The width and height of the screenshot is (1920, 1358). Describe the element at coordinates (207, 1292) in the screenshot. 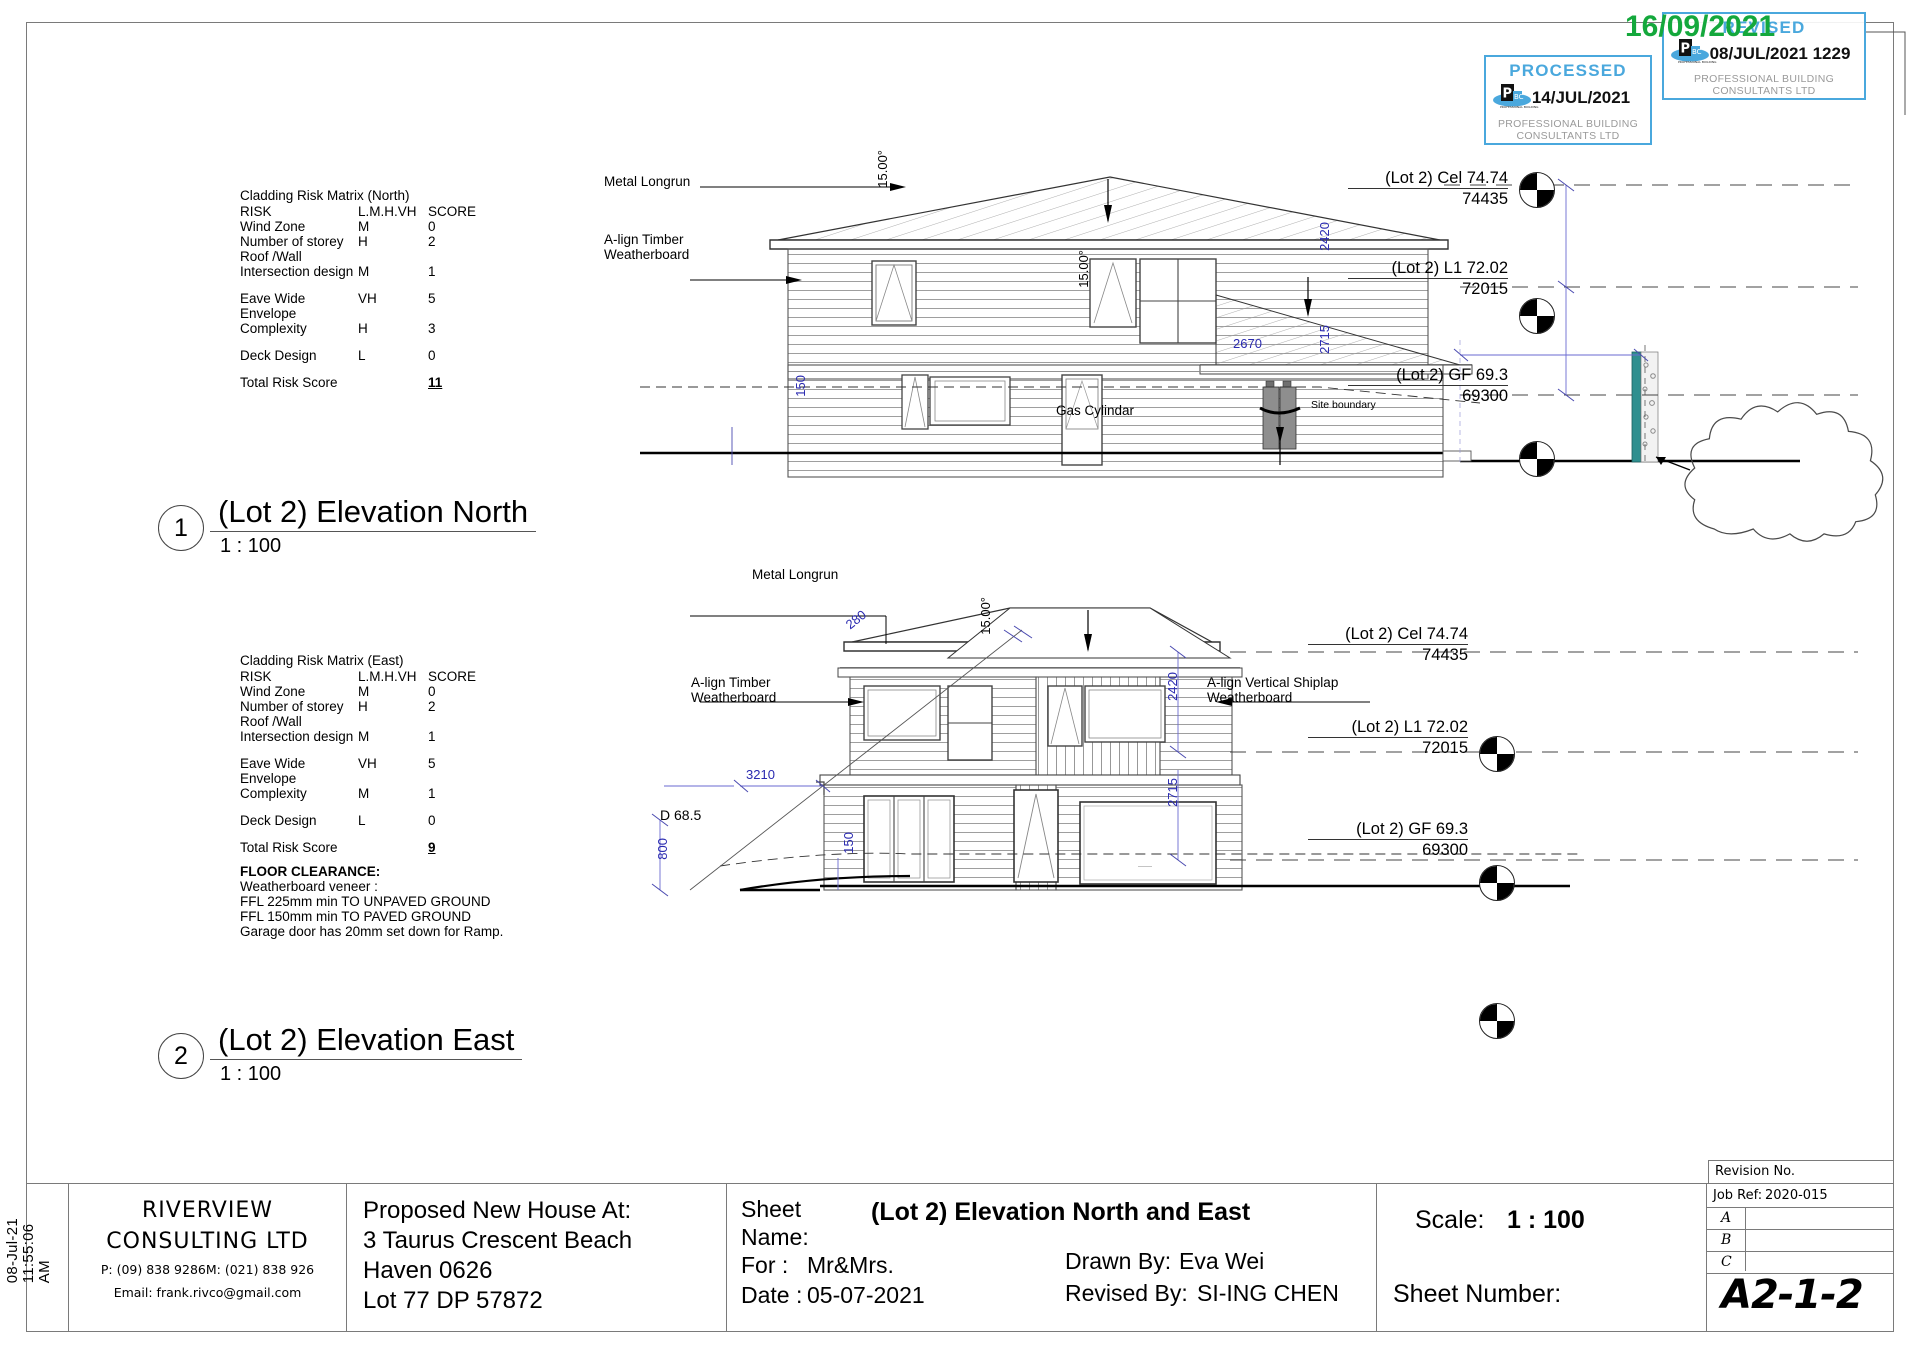

I see `company-email: Email: frank.rivco@gmail.com` at that location.